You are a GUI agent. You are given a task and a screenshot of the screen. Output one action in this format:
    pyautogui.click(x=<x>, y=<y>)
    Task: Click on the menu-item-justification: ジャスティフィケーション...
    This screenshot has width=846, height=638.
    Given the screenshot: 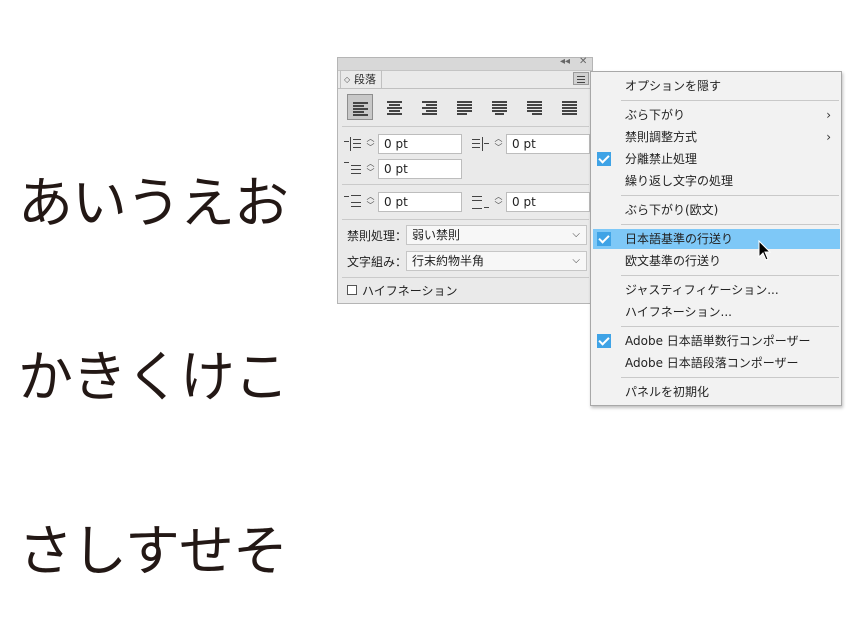 What is the action you would take?
    pyautogui.click(x=716, y=290)
    